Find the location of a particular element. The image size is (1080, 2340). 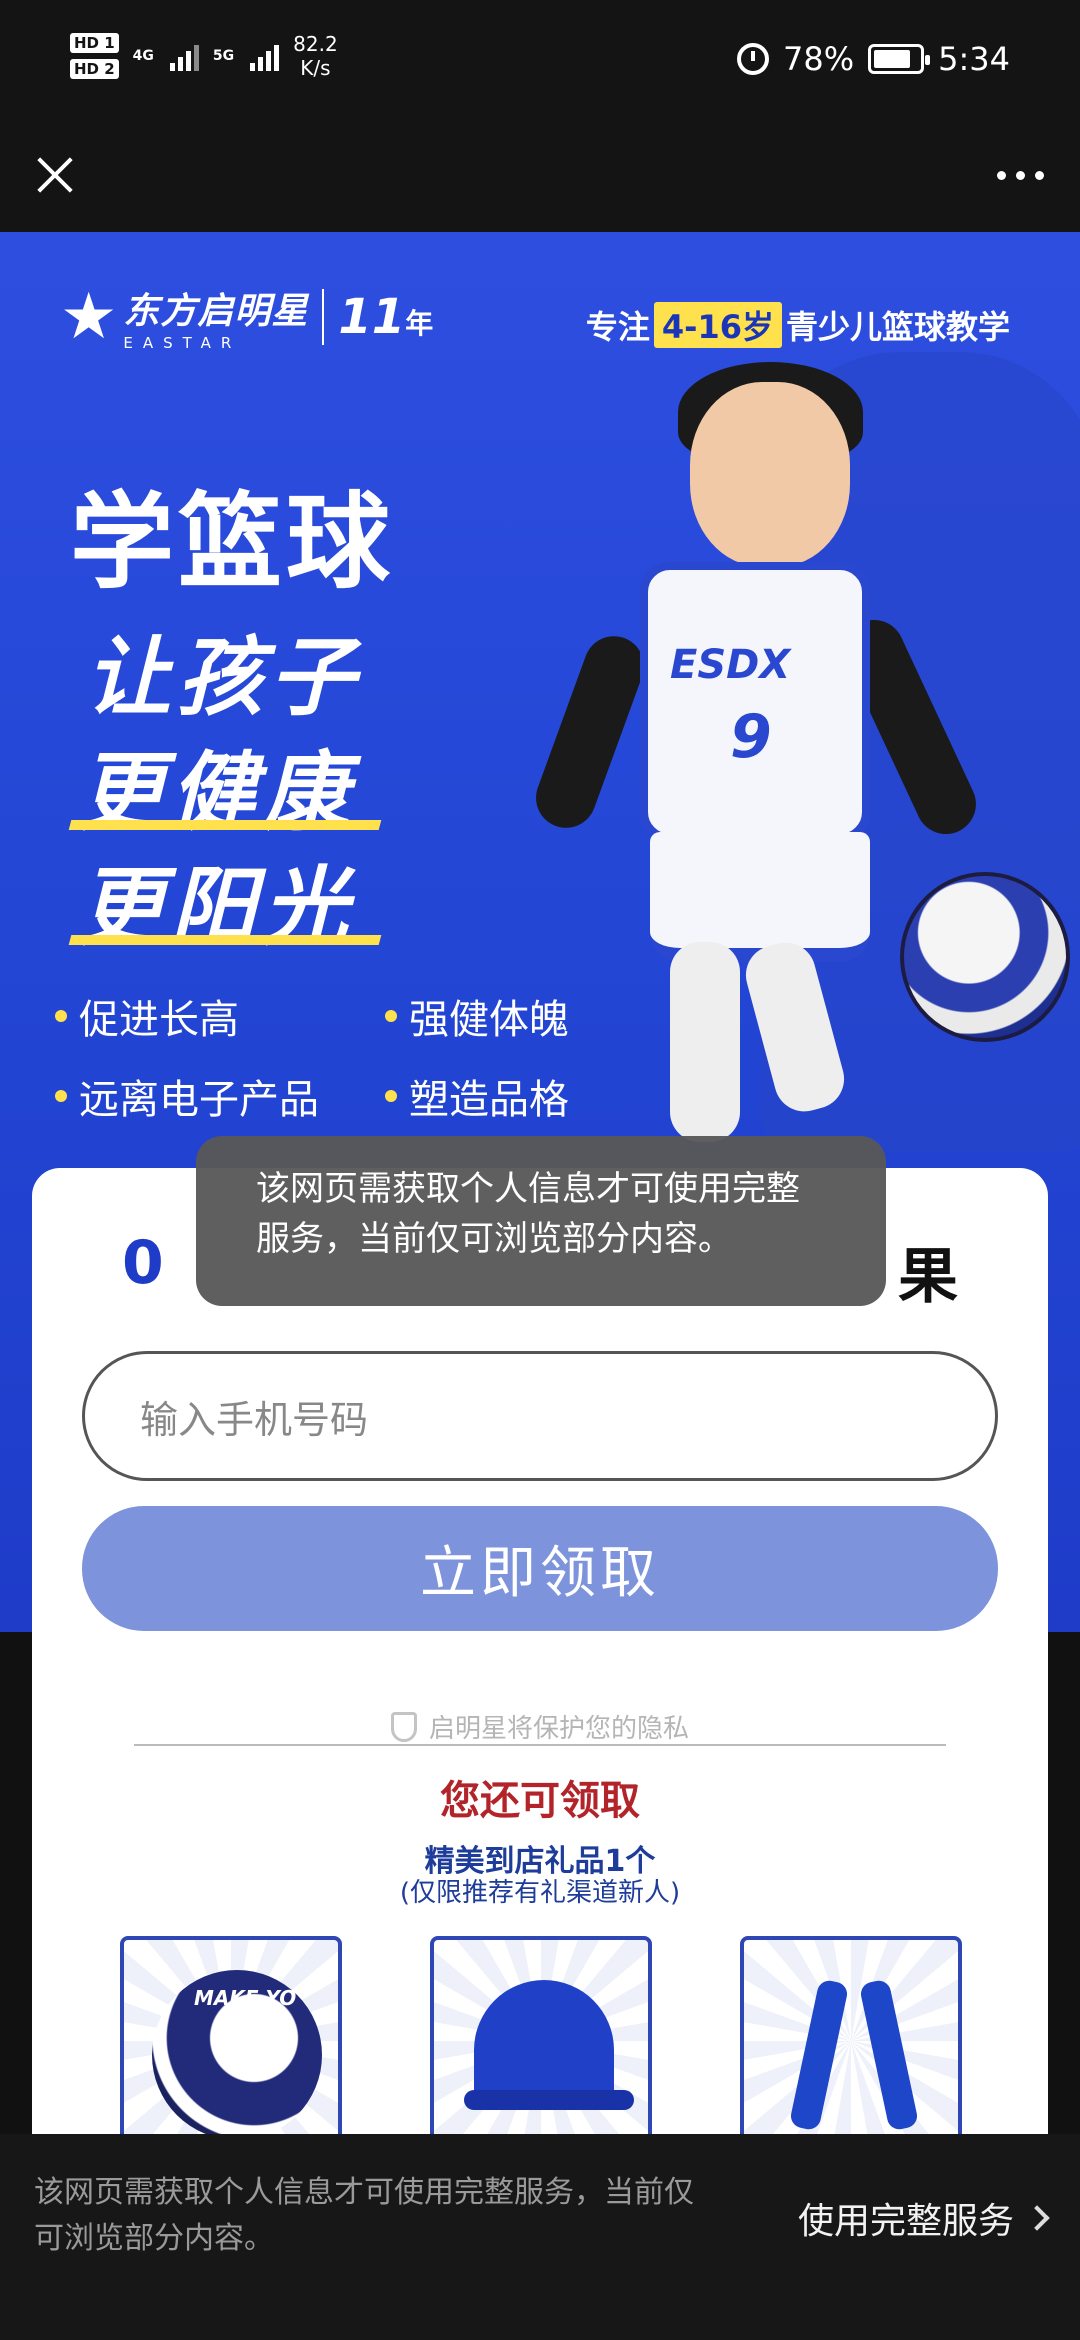

basketball-image is located at coordinates (985, 957).